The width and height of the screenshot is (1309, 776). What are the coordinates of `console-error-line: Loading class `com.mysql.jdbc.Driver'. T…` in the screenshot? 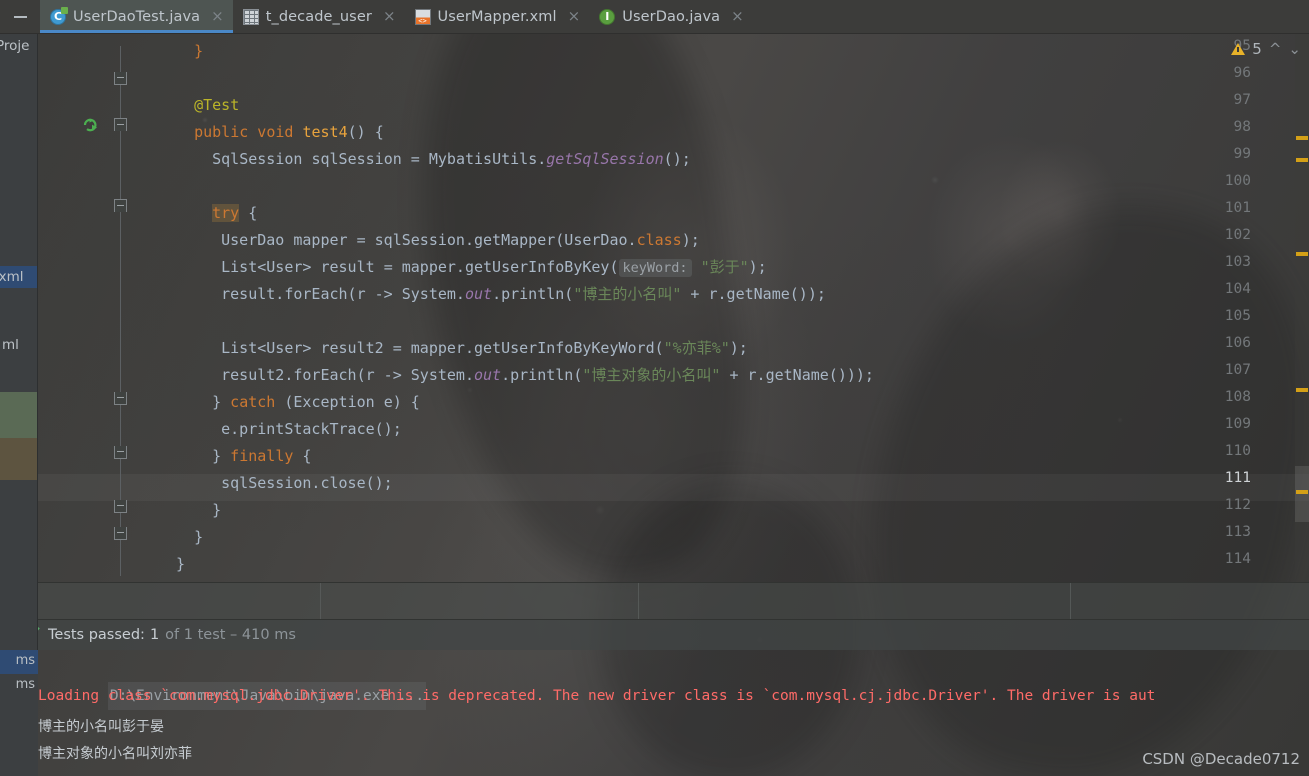 It's located at (597, 696).